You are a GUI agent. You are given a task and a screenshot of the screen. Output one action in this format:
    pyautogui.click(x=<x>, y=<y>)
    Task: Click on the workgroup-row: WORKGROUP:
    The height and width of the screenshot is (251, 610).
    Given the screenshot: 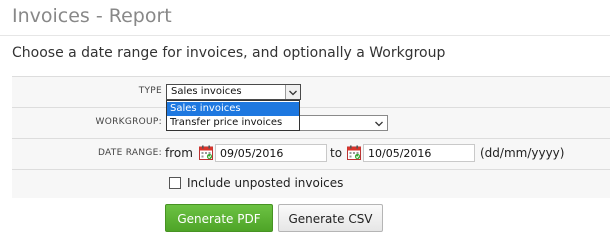 What is the action you would take?
    pyautogui.click(x=311, y=122)
    